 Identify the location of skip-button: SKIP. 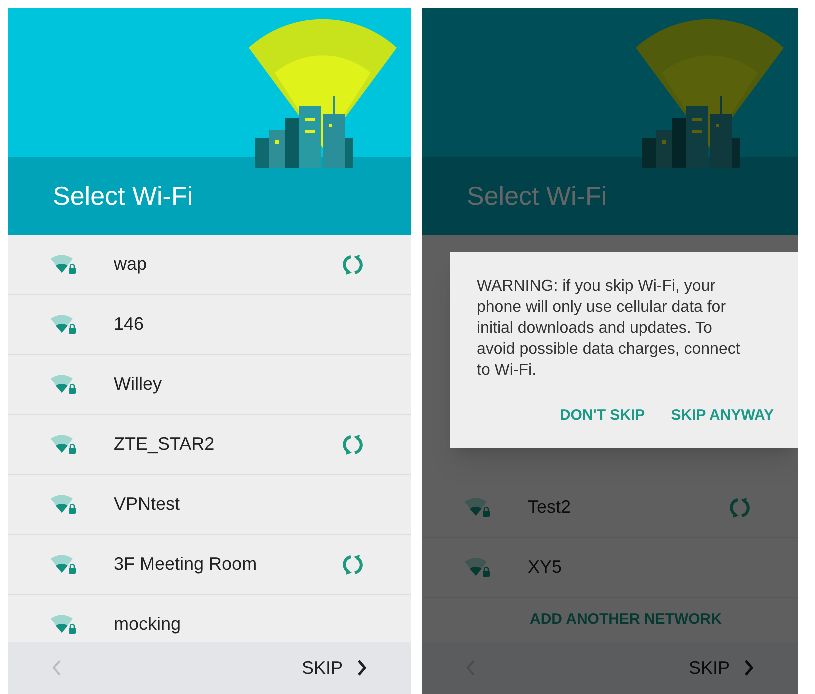
(334, 668).